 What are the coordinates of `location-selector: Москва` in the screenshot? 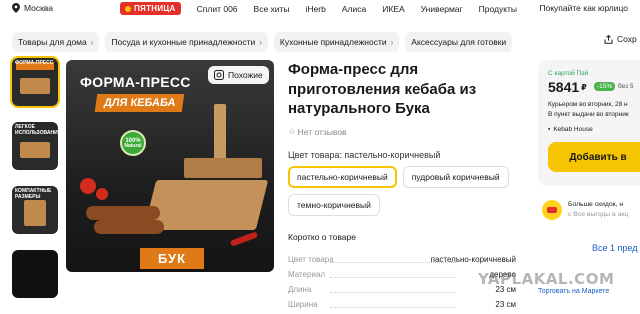 It's located at (32, 8).